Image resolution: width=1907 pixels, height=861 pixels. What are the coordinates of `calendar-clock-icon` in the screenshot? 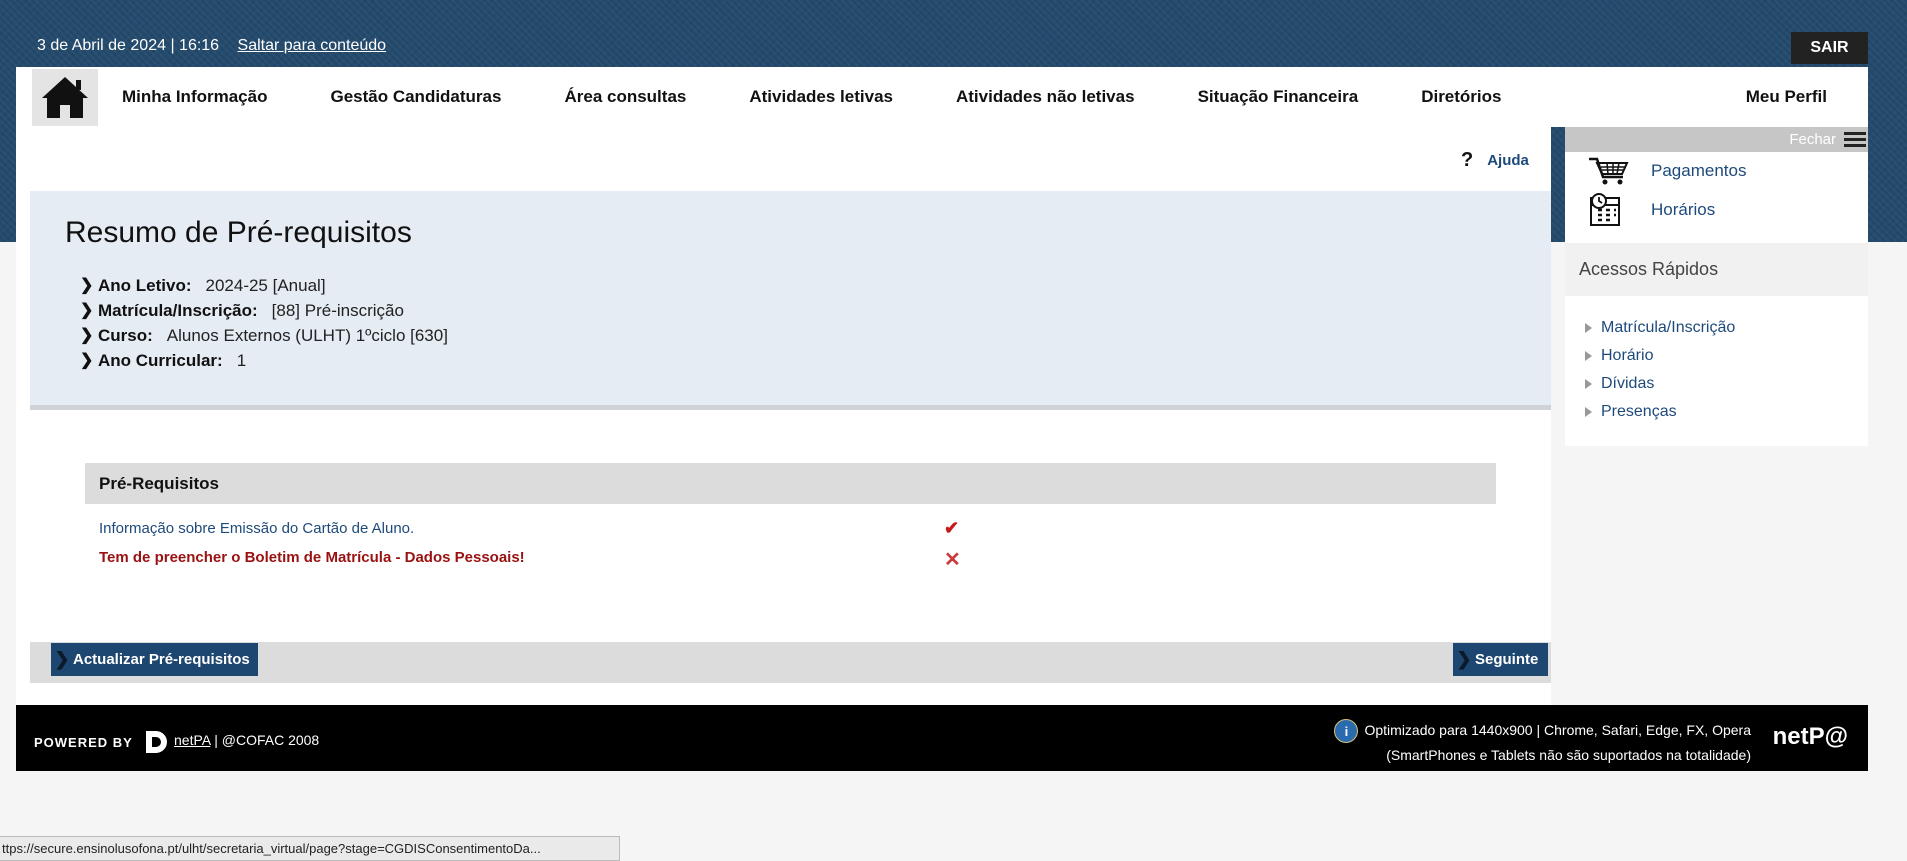 It's located at (1605, 209).